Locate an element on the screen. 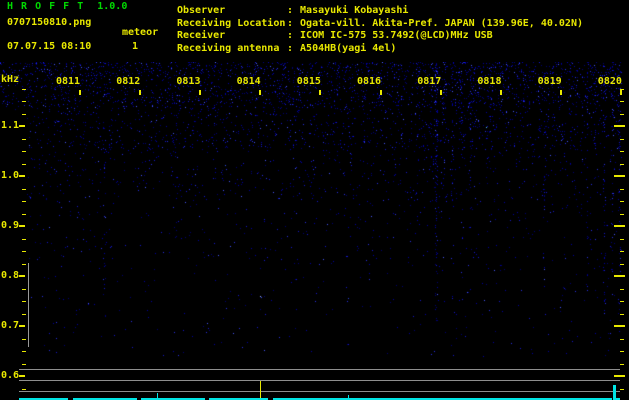 This screenshot has width=629, height=400. y-tick-label: 1.0 is located at coordinates (9, 175).